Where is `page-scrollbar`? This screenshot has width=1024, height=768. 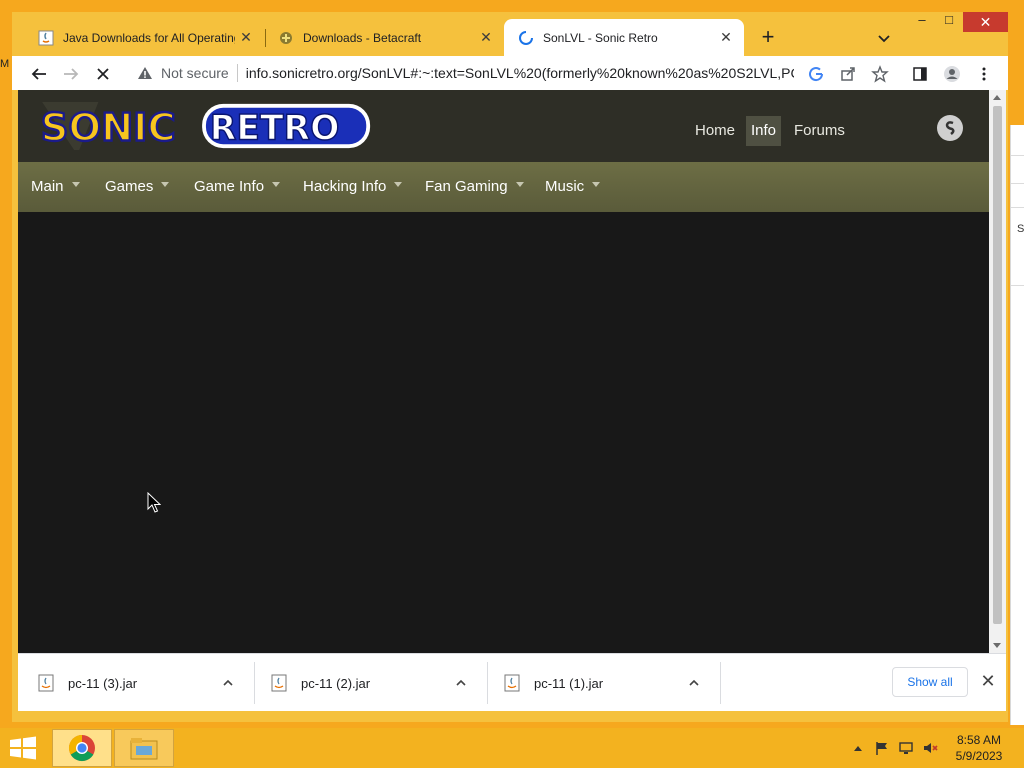
page-scrollbar is located at coordinates (997, 371).